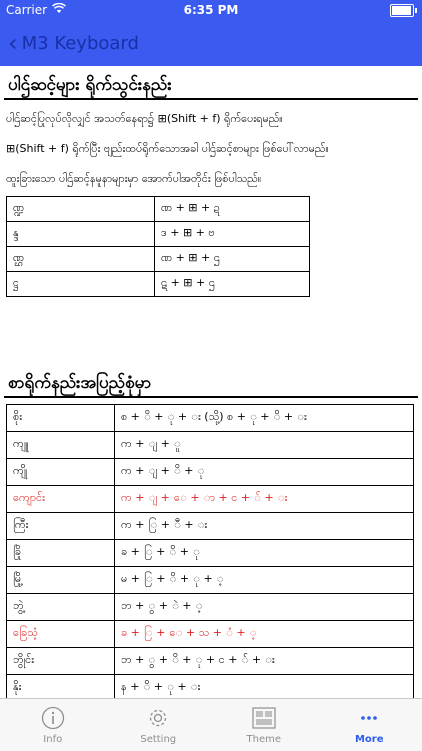 The width and height of the screenshot is (422, 751). Describe the element at coordinates (61, 687) in the screenshot. I see `table-cell: နိုး` at that location.